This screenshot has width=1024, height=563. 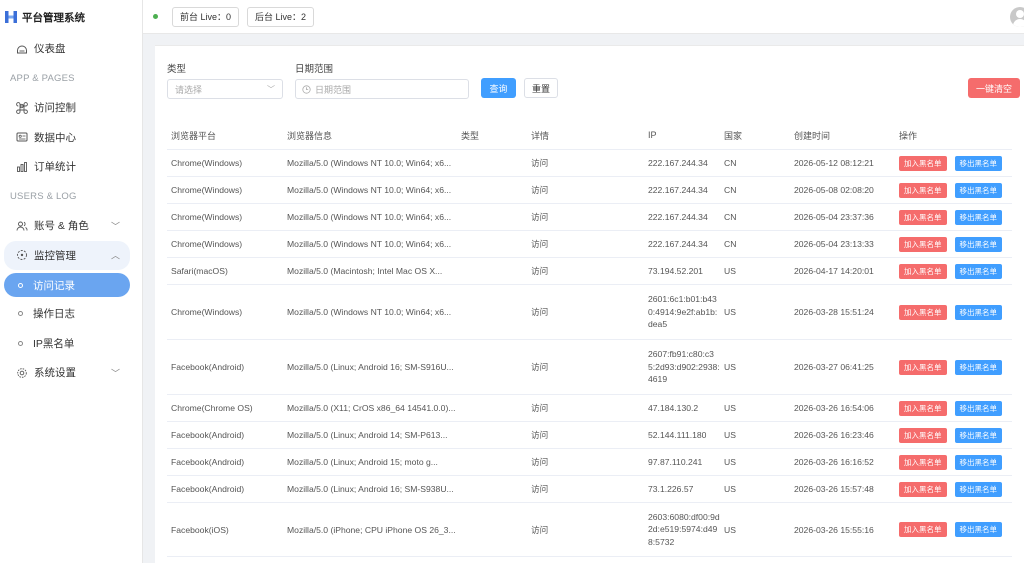 I want to click on clear-all-button: 一键清空, so click(x=994, y=88).